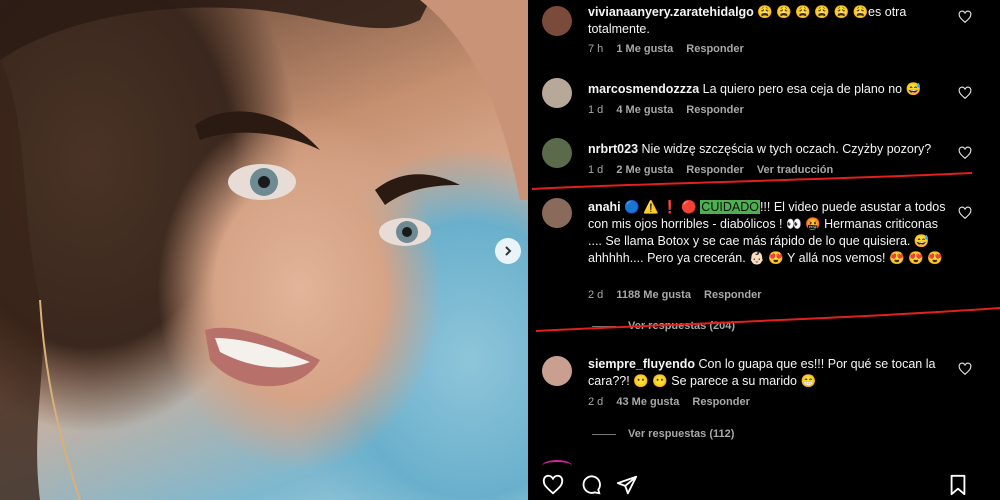  What do you see at coordinates (627, 485) in the screenshot?
I see `share-icon` at bounding box center [627, 485].